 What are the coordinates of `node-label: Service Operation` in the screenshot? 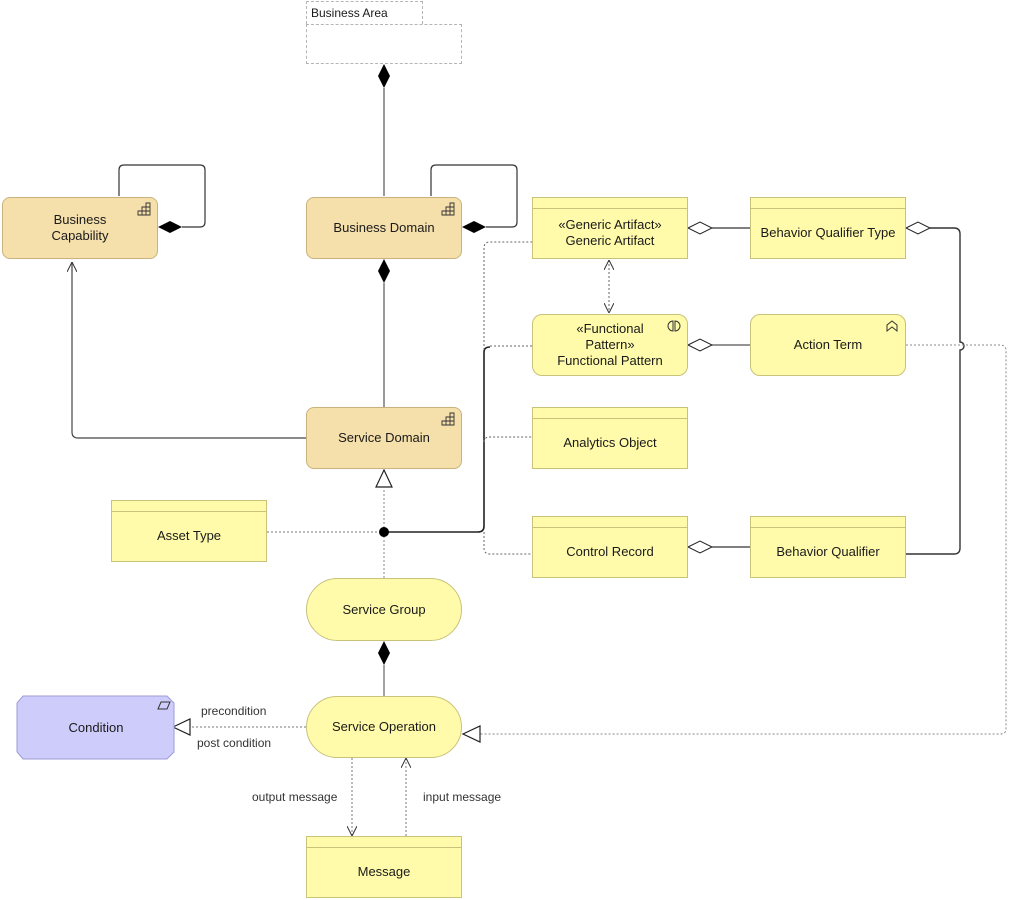 It's located at (384, 726).